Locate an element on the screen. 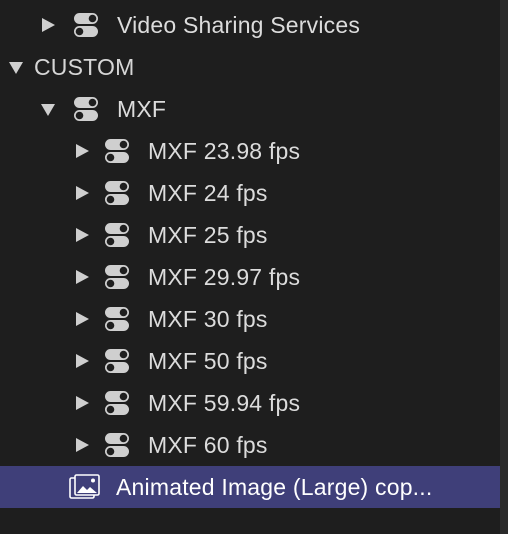  scrollbar-track is located at coordinates (504, 267).